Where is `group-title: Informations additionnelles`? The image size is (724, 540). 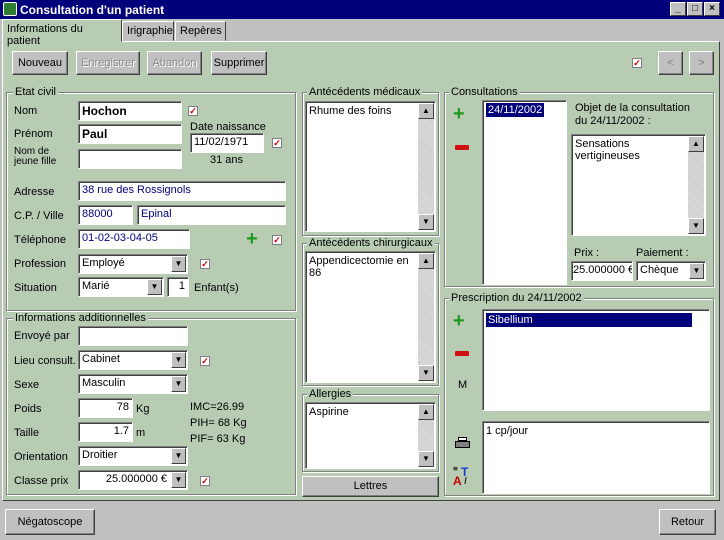
group-title: Informations additionnelles is located at coordinates (80, 318).